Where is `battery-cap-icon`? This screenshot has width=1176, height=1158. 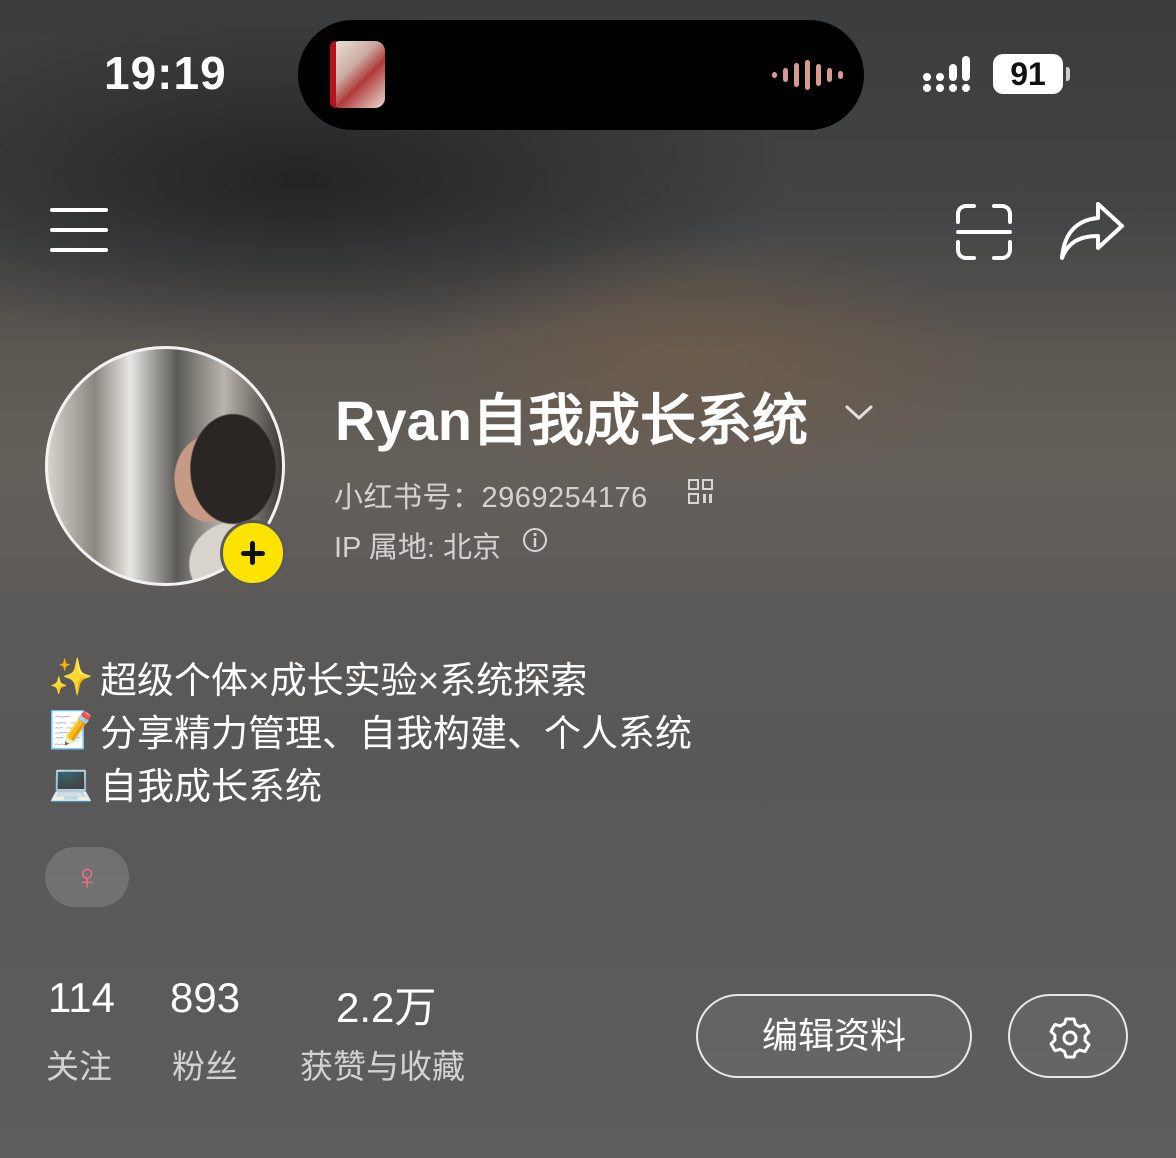
battery-cap-icon is located at coordinates (1068, 74).